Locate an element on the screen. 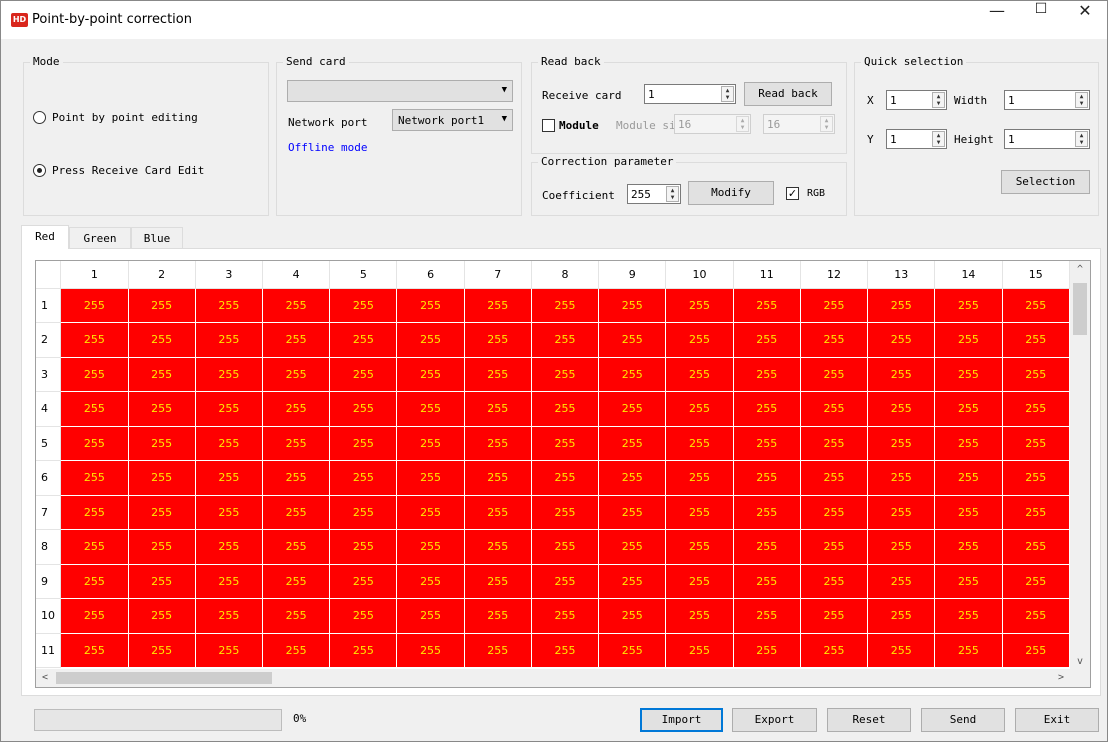 The width and height of the screenshot is (1108, 742). width-spinbox: 1 ▲ ▼ is located at coordinates (1047, 100).